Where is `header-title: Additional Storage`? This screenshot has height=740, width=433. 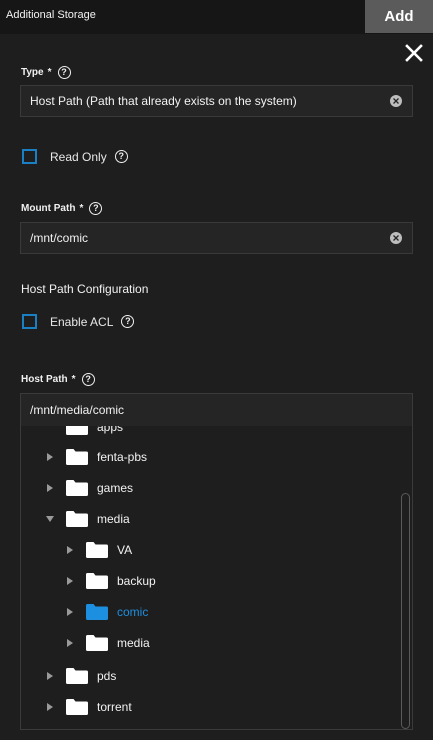 header-title: Additional Storage is located at coordinates (51, 15).